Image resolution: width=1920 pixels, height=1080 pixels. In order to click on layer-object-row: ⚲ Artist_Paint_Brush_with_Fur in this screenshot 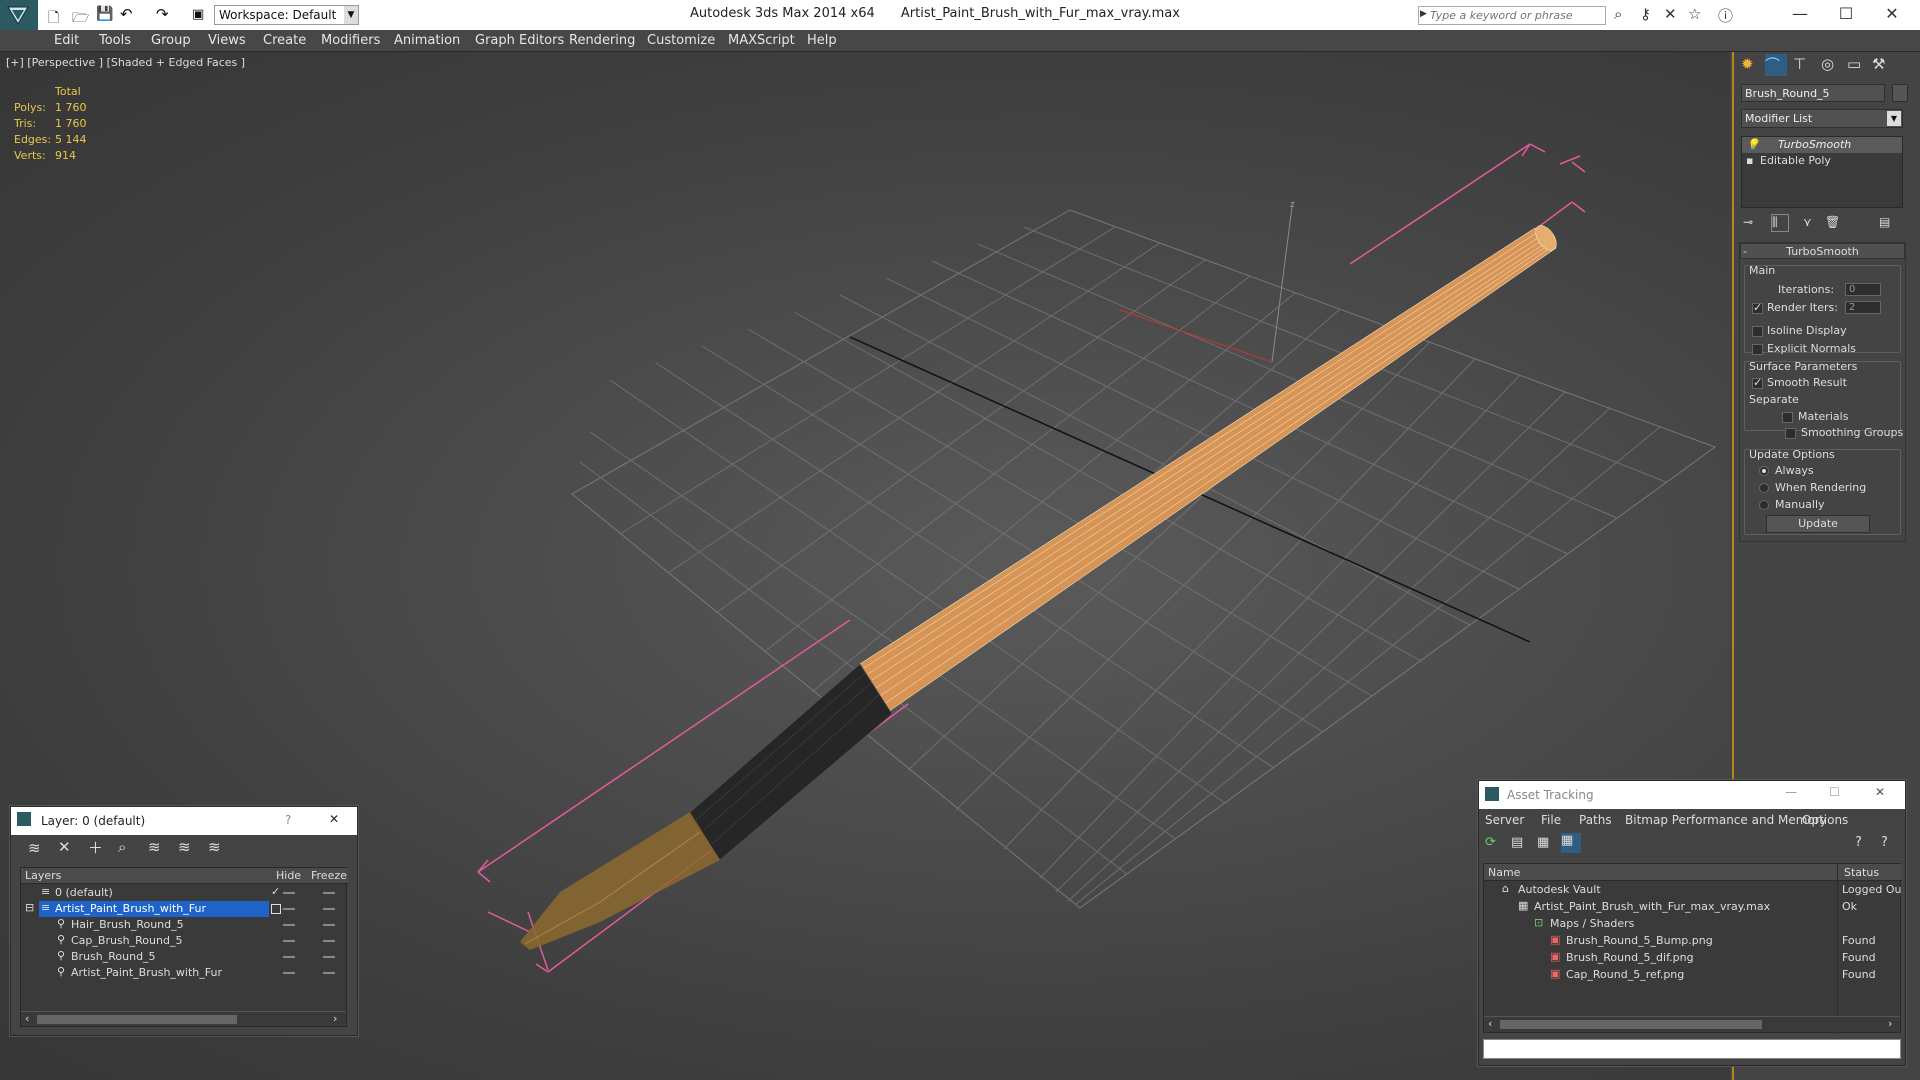, I will do `click(184, 973)`.